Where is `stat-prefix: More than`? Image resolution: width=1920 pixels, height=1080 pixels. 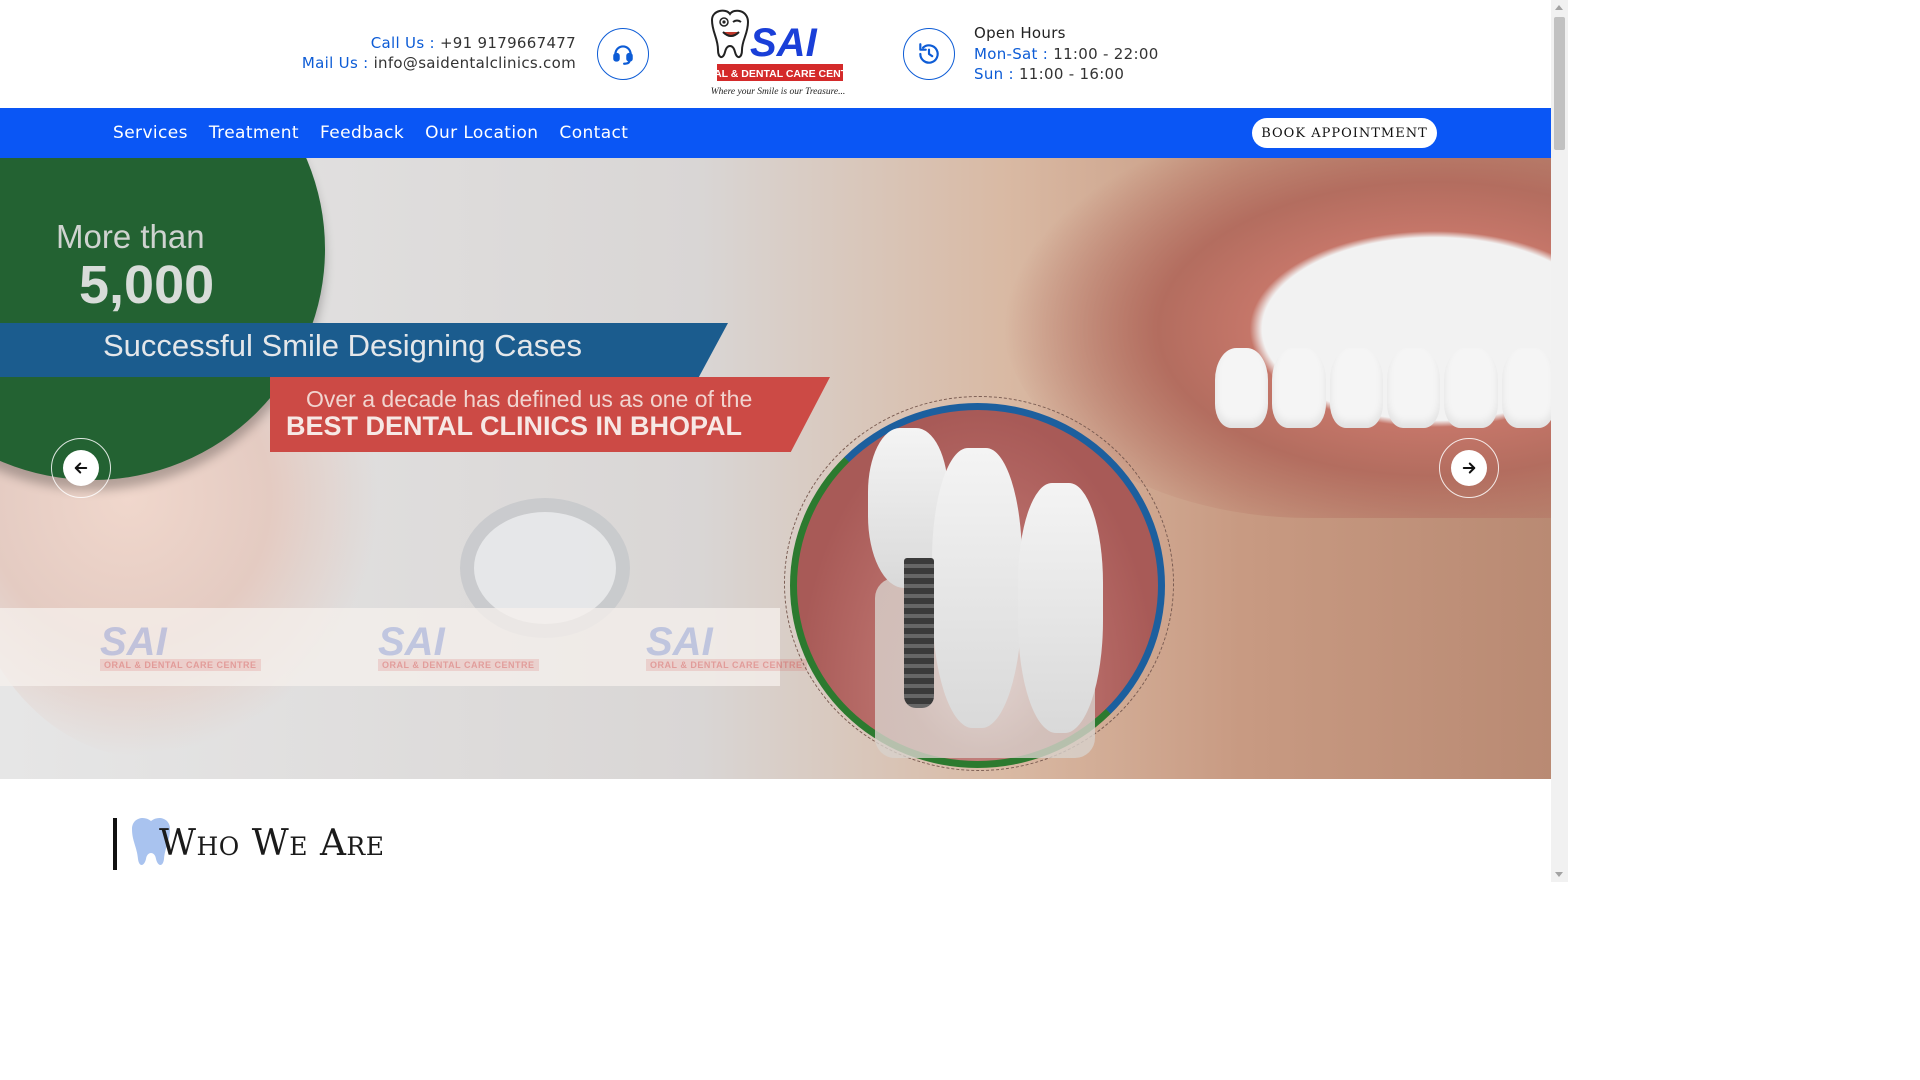 stat-prefix: More than is located at coordinates (130, 236).